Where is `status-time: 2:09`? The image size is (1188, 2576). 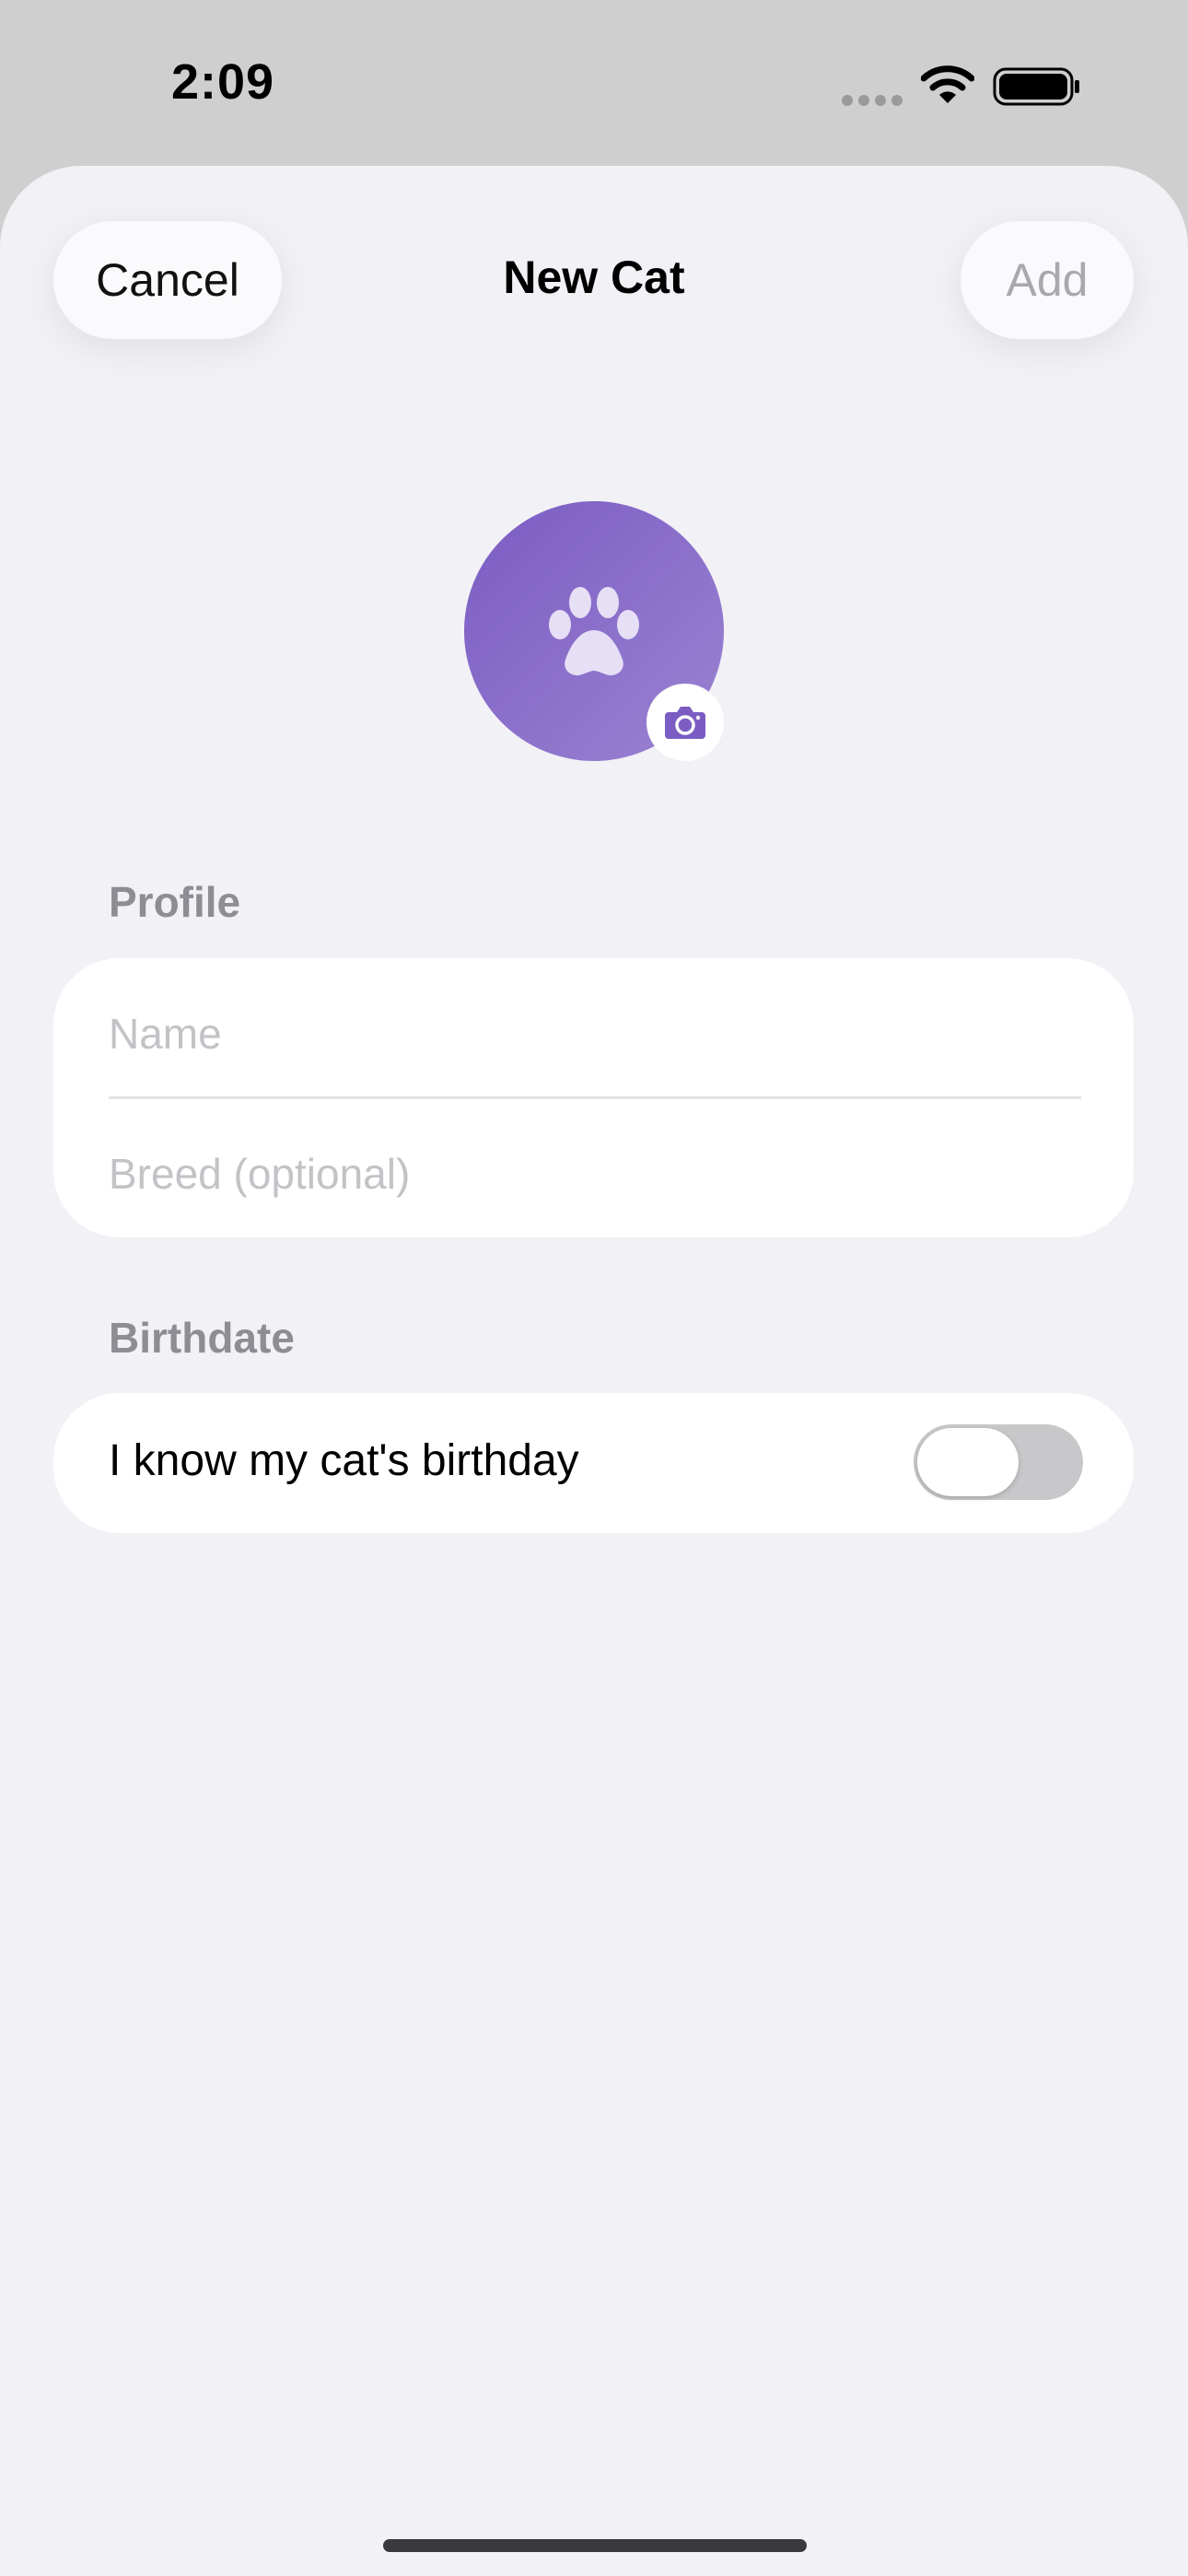
status-time: 2:09 is located at coordinates (223, 82).